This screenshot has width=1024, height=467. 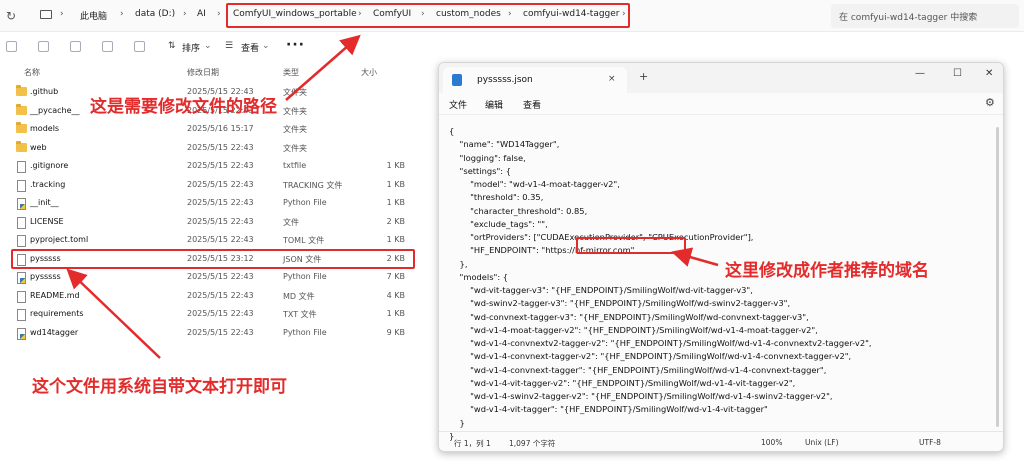 What do you see at coordinates (113, 313) in the screenshot?
I see `file-arrow` at bounding box center [113, 313].